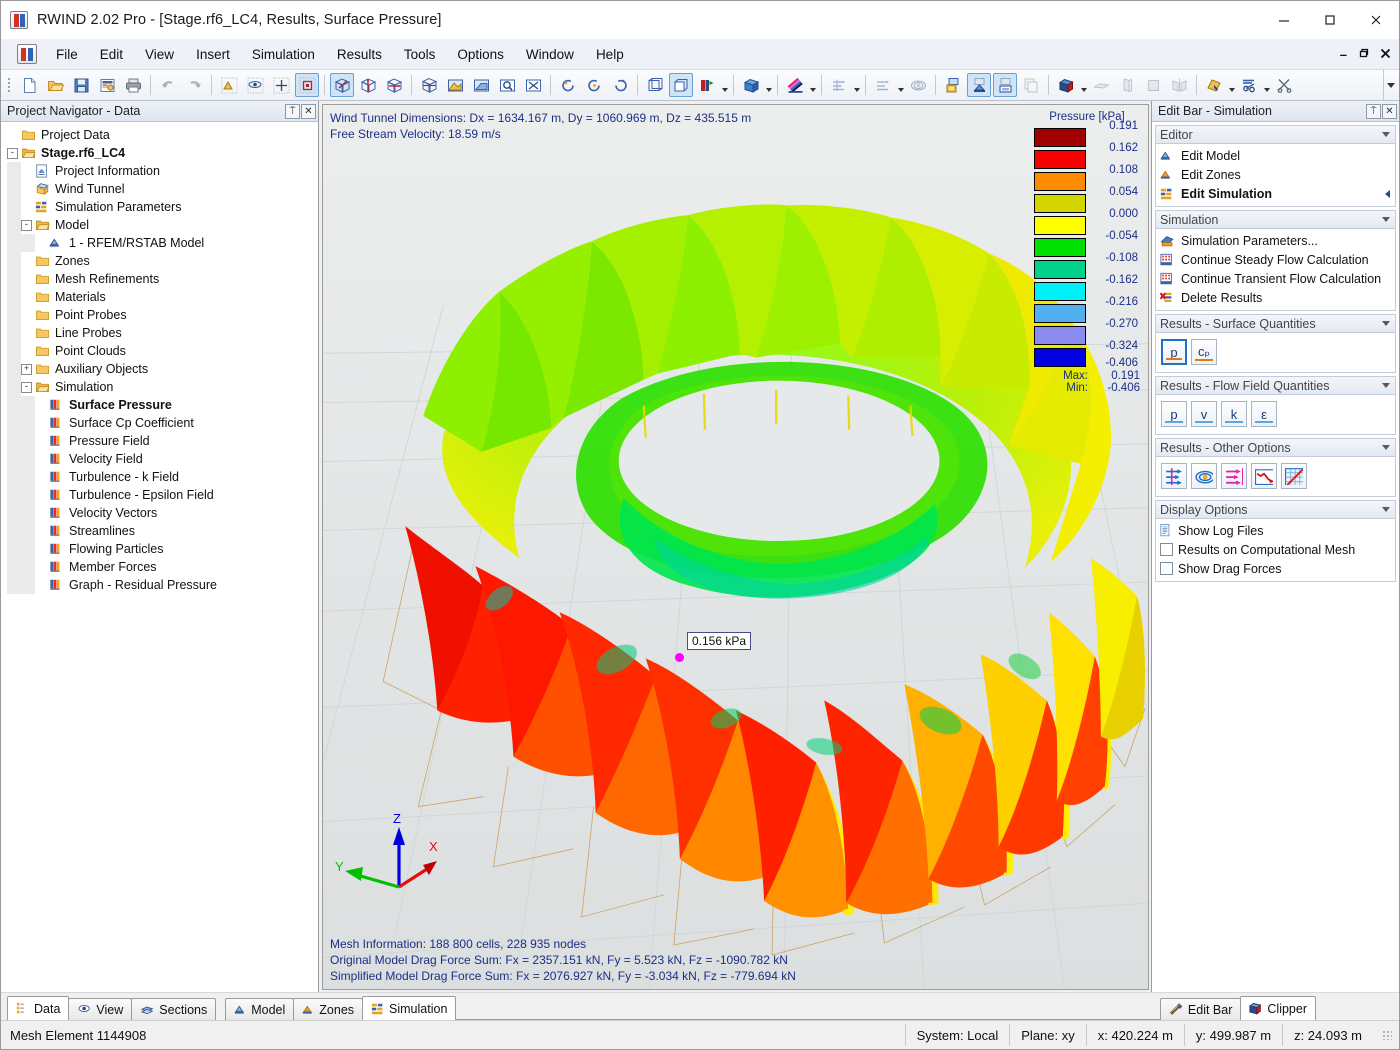 This screenshot has height=1050, width=1400. I want to click on tree-item-flowing-particles: Flowing Particles, so click(162, 549).